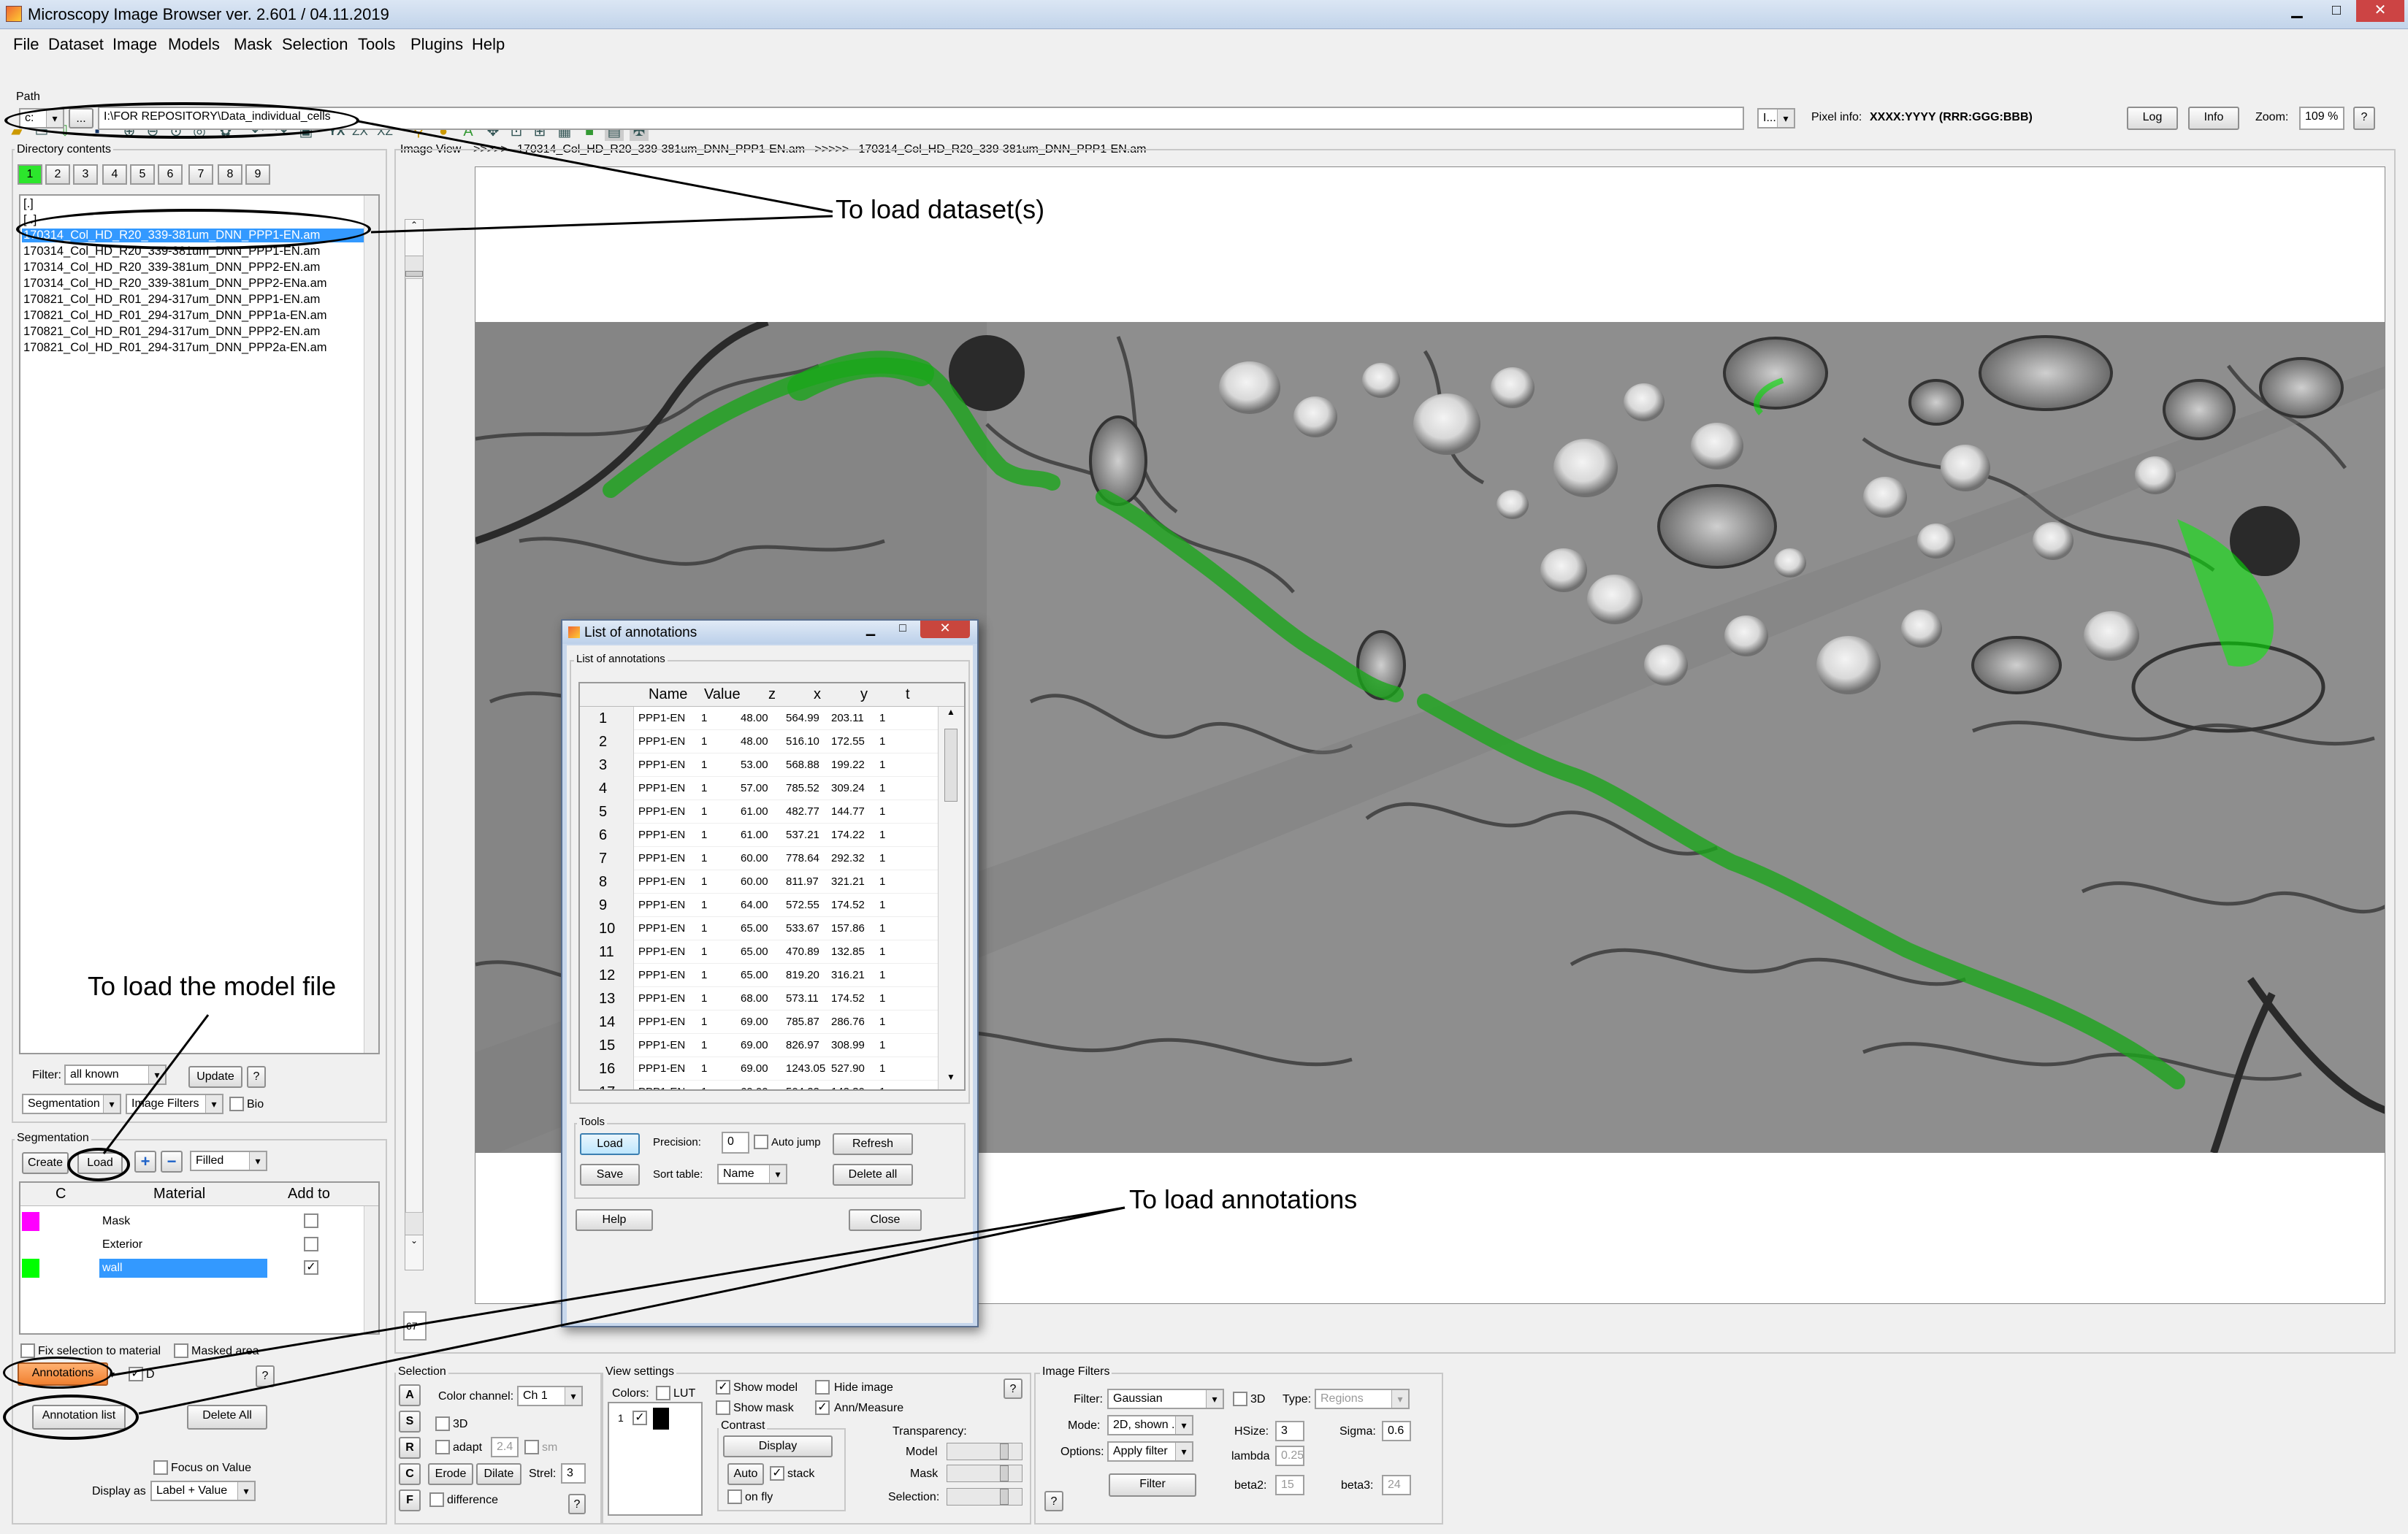  What do you see at coordinates (172, 1162) in the screenshot?
I see `remove-material-button: −` at bounding box center [172, 1162].